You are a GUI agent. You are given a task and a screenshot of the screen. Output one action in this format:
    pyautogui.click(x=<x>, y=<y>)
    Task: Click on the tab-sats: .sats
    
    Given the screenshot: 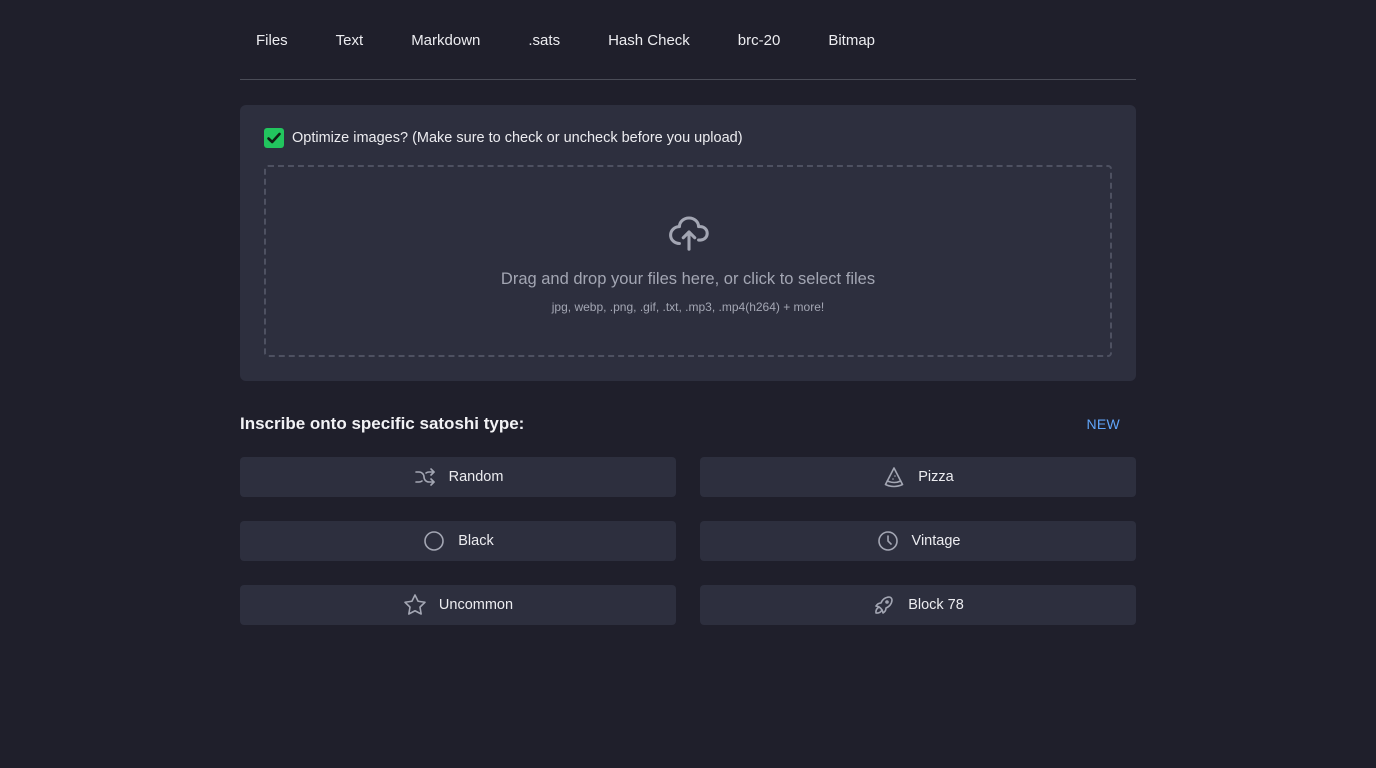 What is the action you would take?
    pyautogui.click(x=544, y=40)
    